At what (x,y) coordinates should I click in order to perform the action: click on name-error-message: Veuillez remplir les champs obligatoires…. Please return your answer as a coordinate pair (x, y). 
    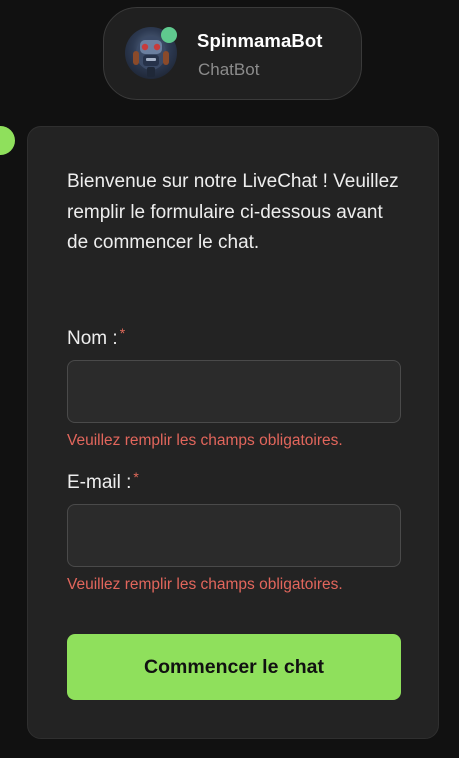
    Looking at the image, I should click on (205, 440).